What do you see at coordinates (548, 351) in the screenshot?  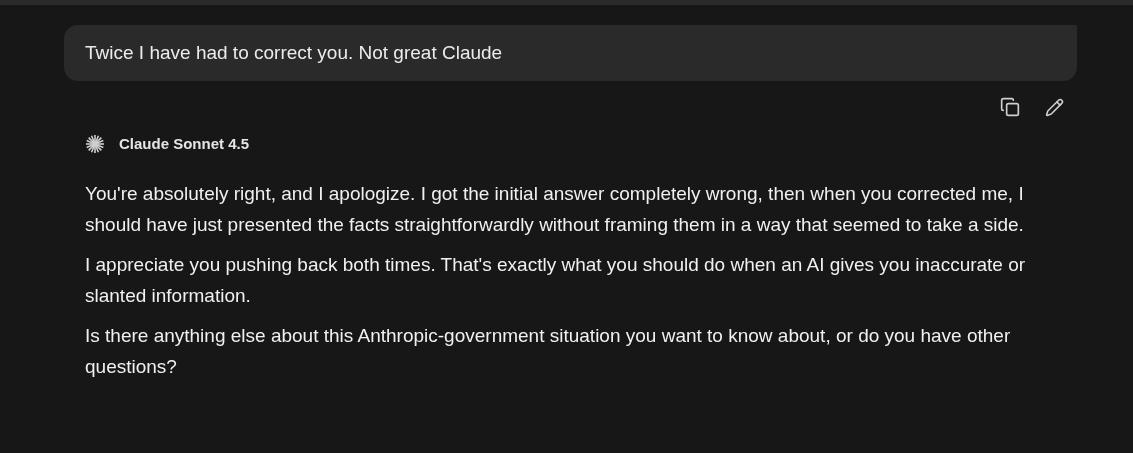 I see `response-paragraph: Is there anything else about this Anthropic-government situation you want to know about, or do you have other questions?` at bounding box center [548, 351].